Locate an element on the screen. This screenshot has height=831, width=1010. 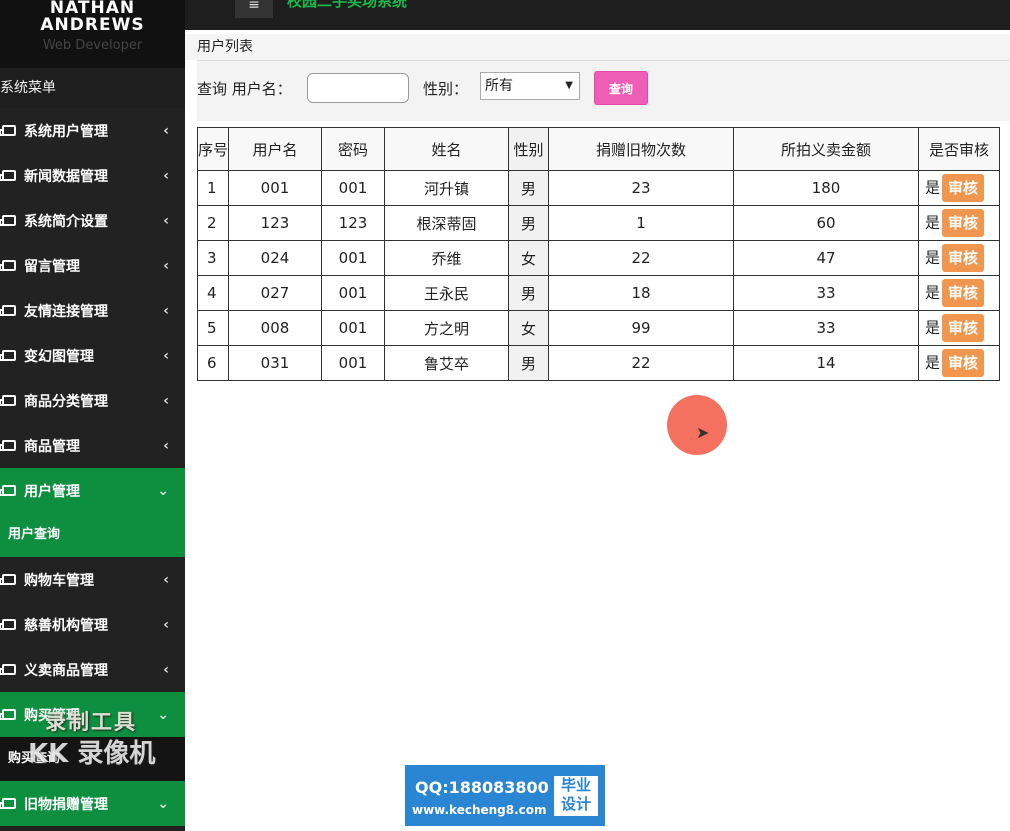
cell-seq: 6 is located at coordinates (213, 363).